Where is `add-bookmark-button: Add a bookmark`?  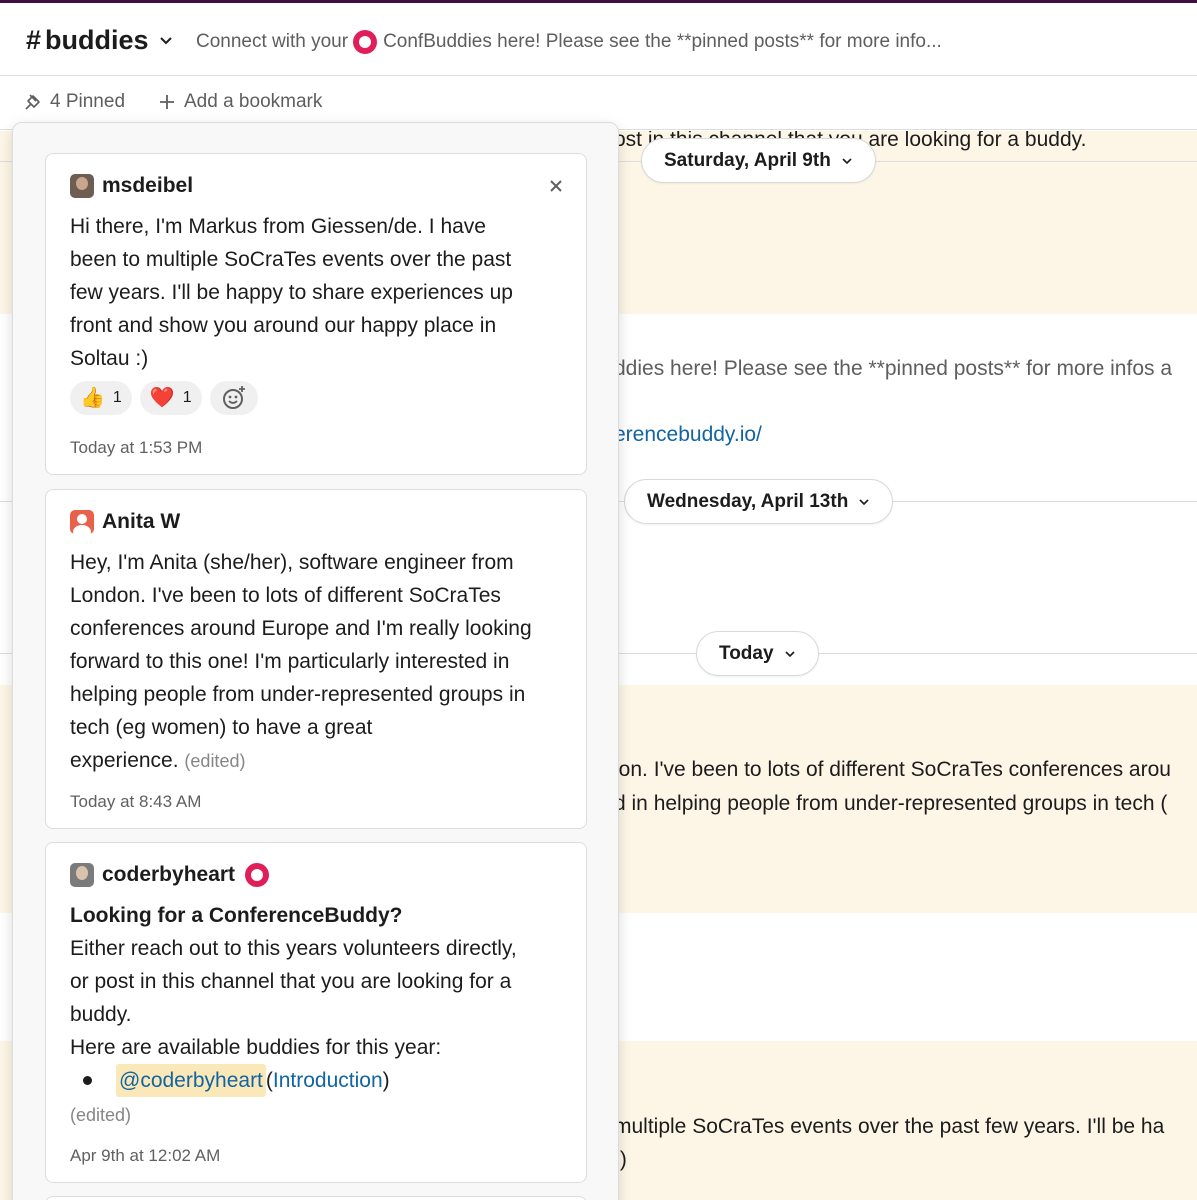 add-bookmark-button: Add a bookmark is located at coordinates (240, 102).